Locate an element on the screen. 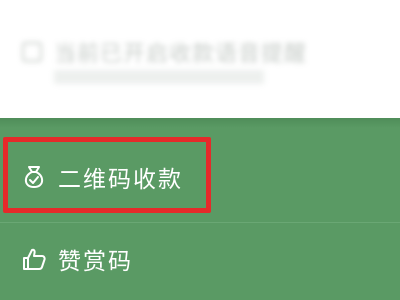 The height and width of the screenshot is (300, 400). menu-divider is located at coordinates (200, 222).